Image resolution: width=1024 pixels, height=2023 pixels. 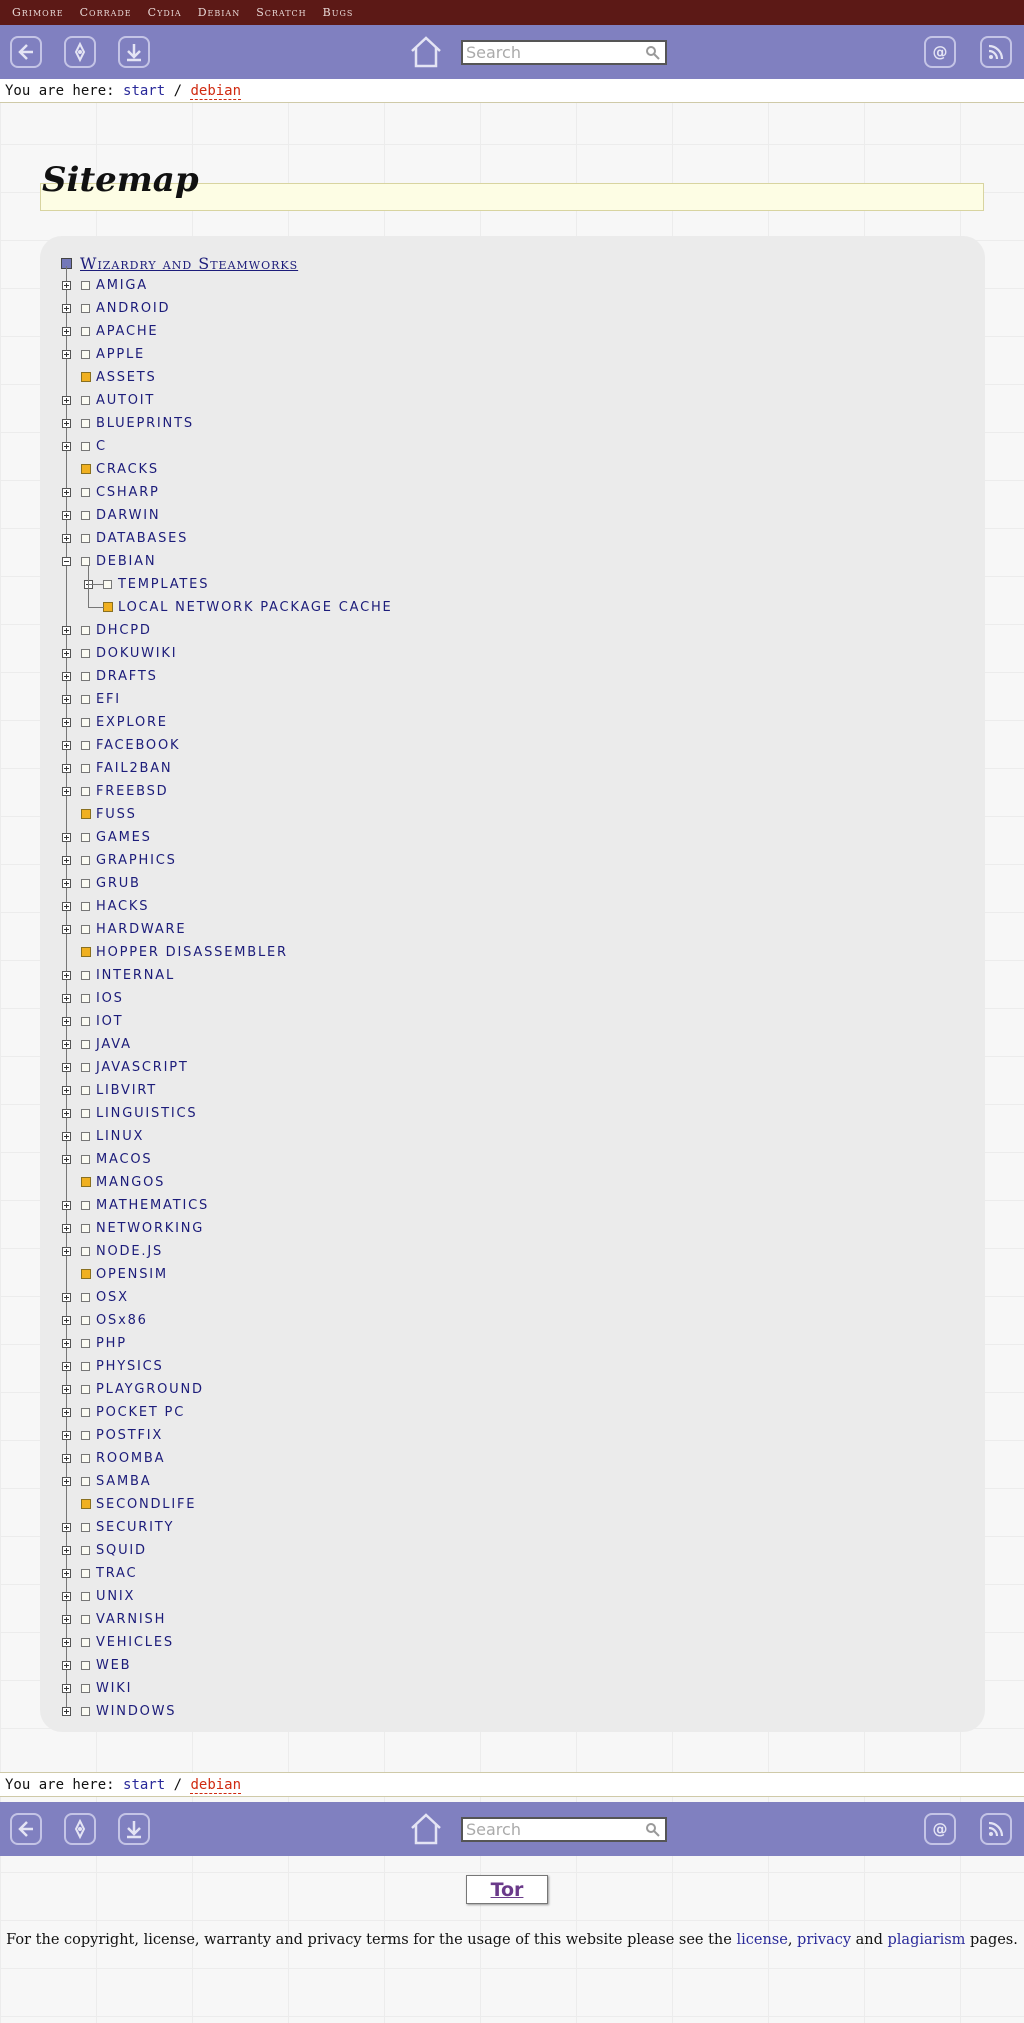 I want to click on tree-item-link: OSx86, so click(x=122, y=1320).